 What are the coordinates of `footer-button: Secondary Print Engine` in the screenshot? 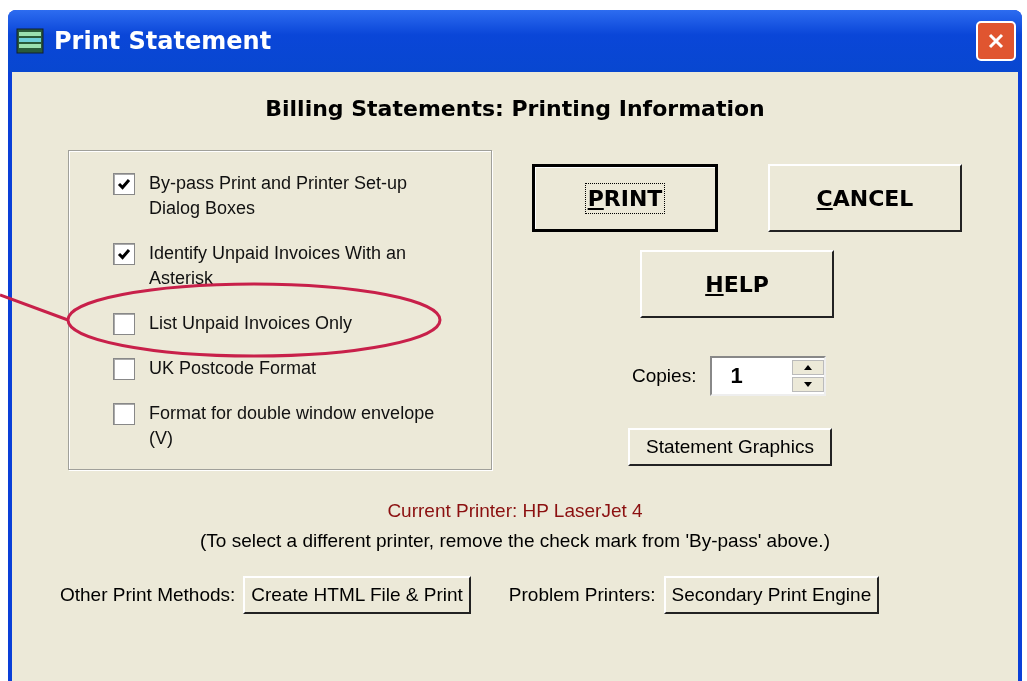 It's located at (771, 595).